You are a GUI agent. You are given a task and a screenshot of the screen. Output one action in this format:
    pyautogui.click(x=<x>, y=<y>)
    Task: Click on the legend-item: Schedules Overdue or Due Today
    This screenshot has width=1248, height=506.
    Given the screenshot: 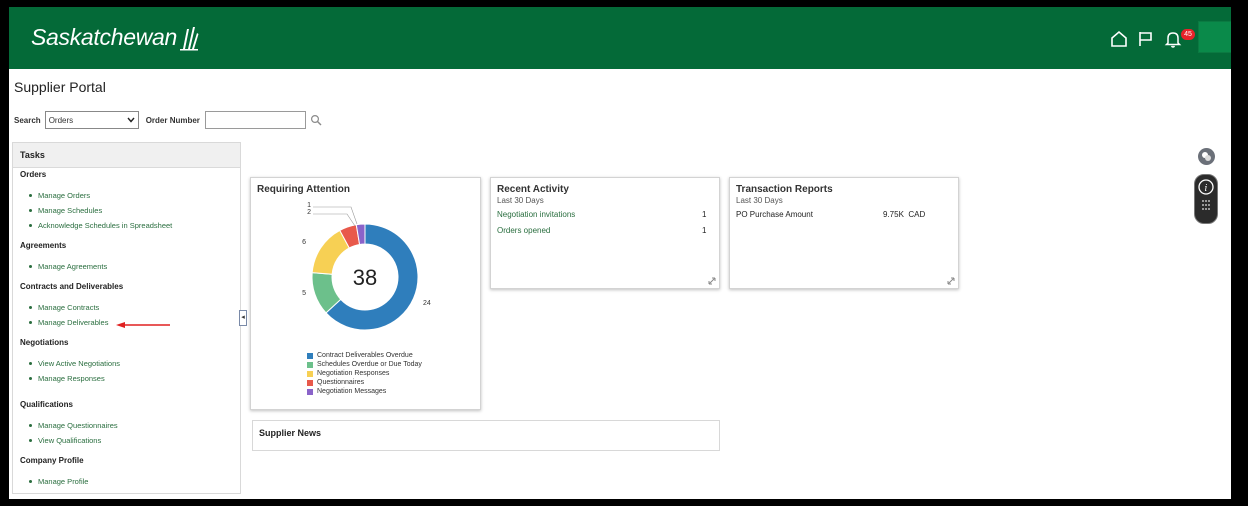 What is the action you would take?
    pyautogui.click(x=364, y=364)
    